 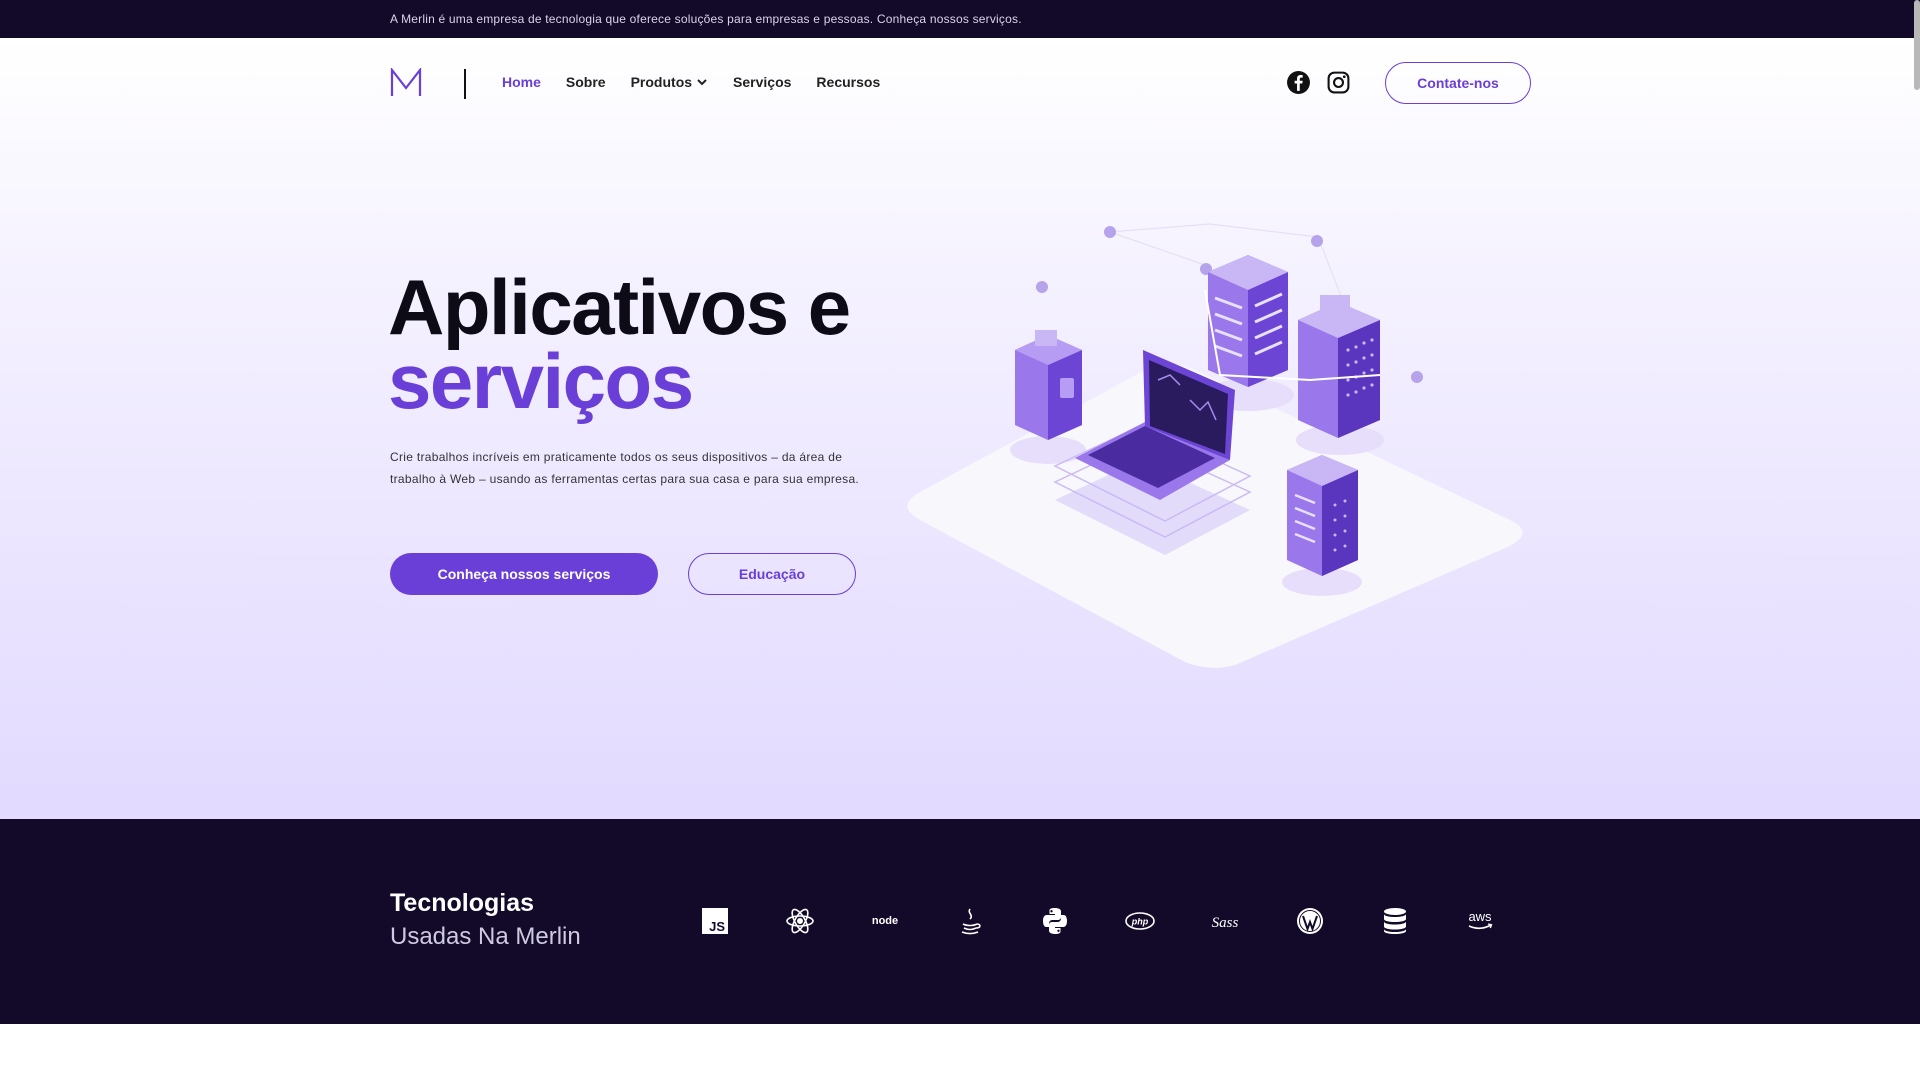 I want to click on java-icon, so click(x=970, y=921).